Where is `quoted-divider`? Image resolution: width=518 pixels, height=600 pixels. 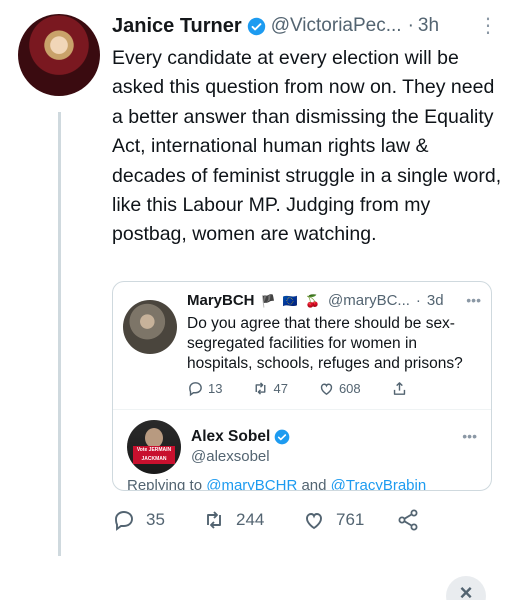 quoted-divider is located at coordinates (302, 409).